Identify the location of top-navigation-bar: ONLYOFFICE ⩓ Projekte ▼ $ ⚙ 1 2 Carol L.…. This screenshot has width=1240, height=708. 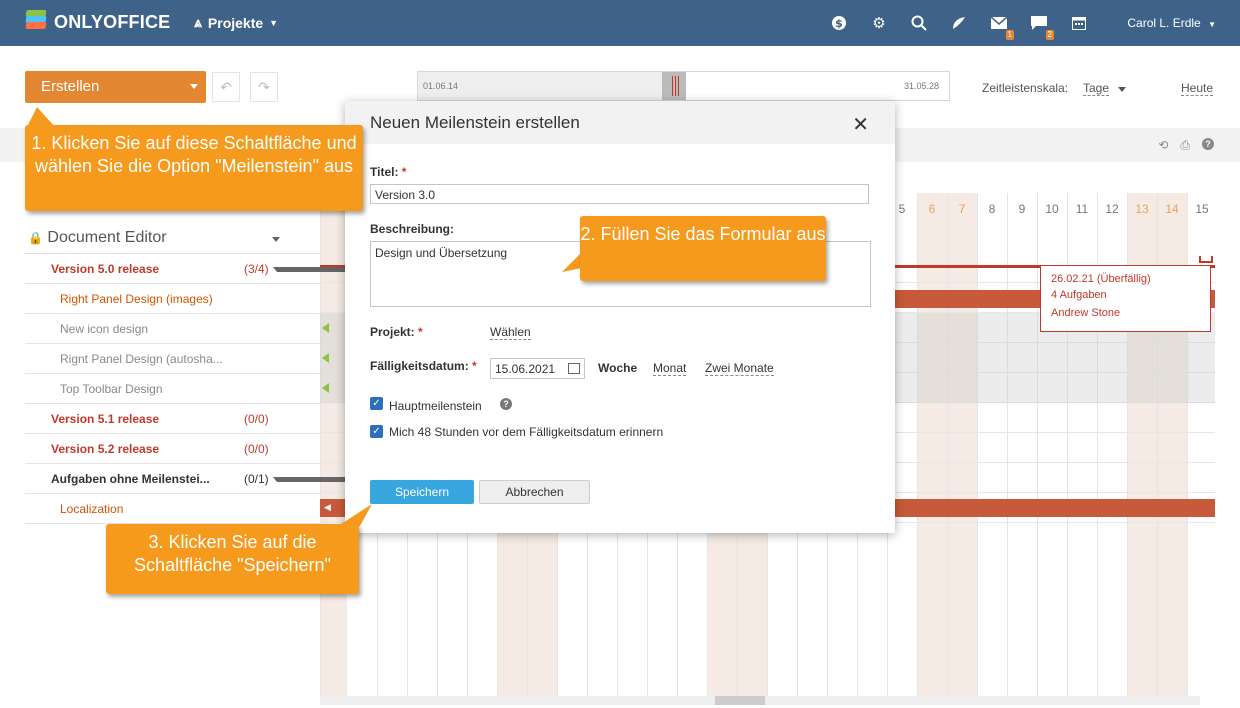
(620, 23).